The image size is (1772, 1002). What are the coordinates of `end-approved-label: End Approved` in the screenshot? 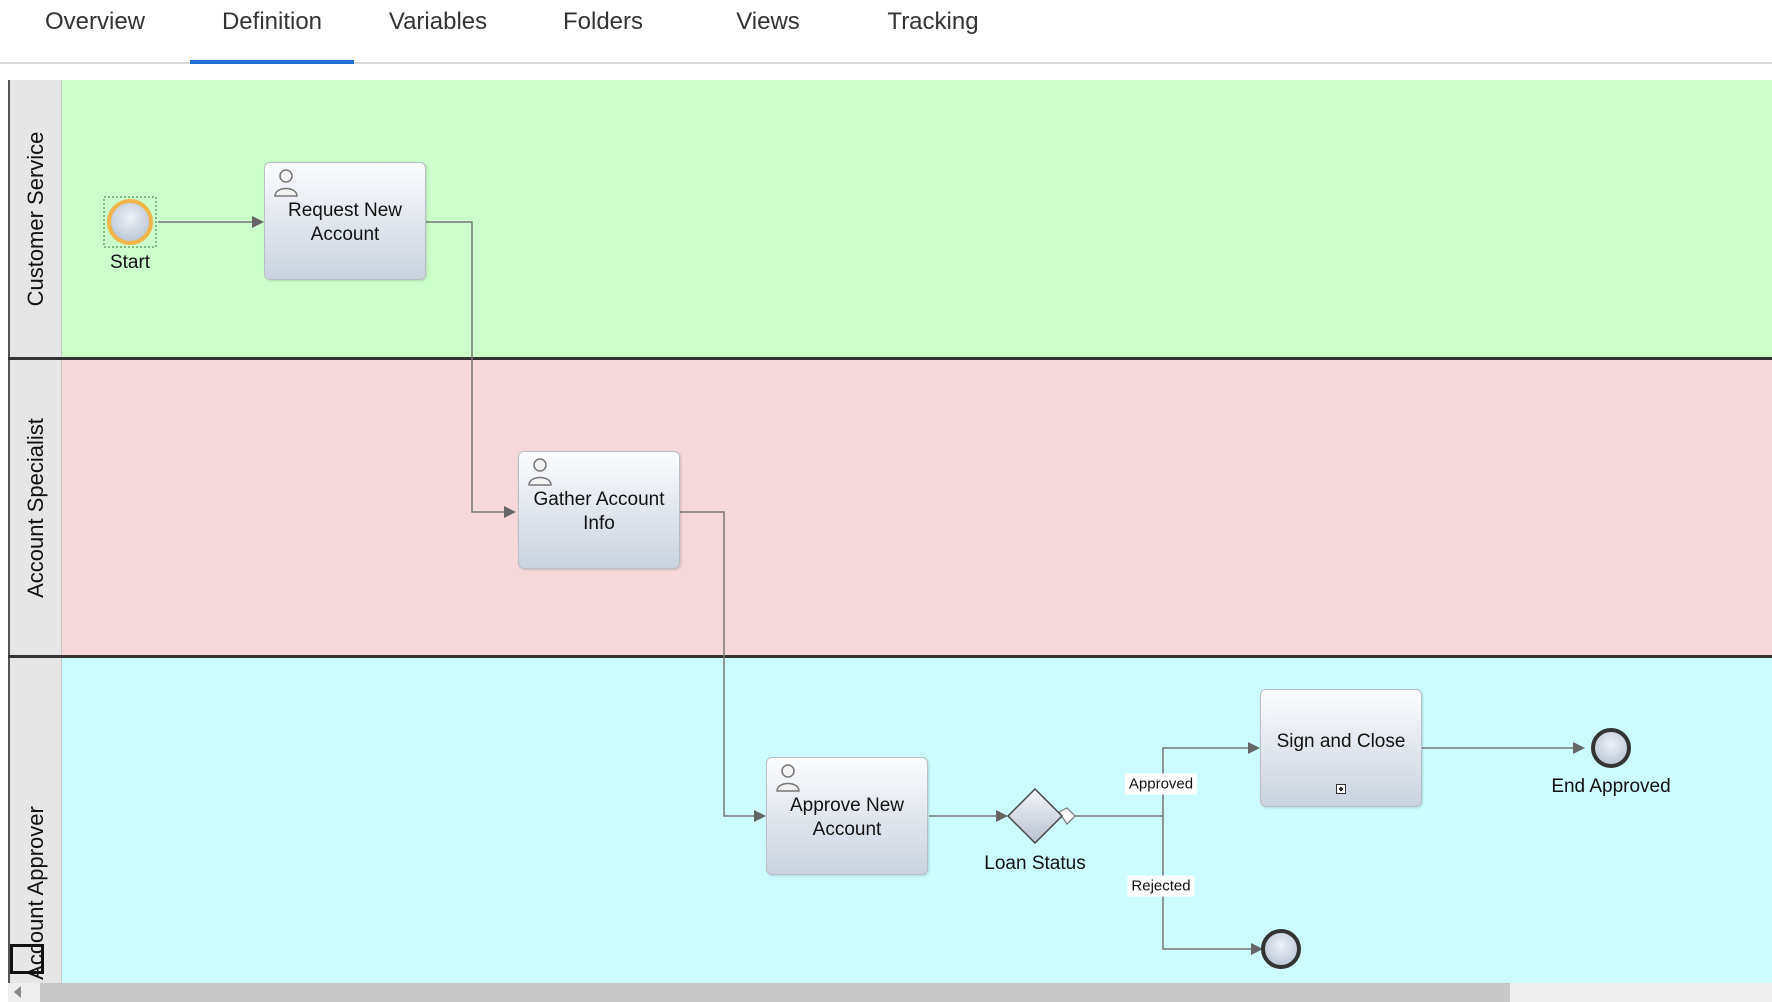 It's located at (1611, 786).